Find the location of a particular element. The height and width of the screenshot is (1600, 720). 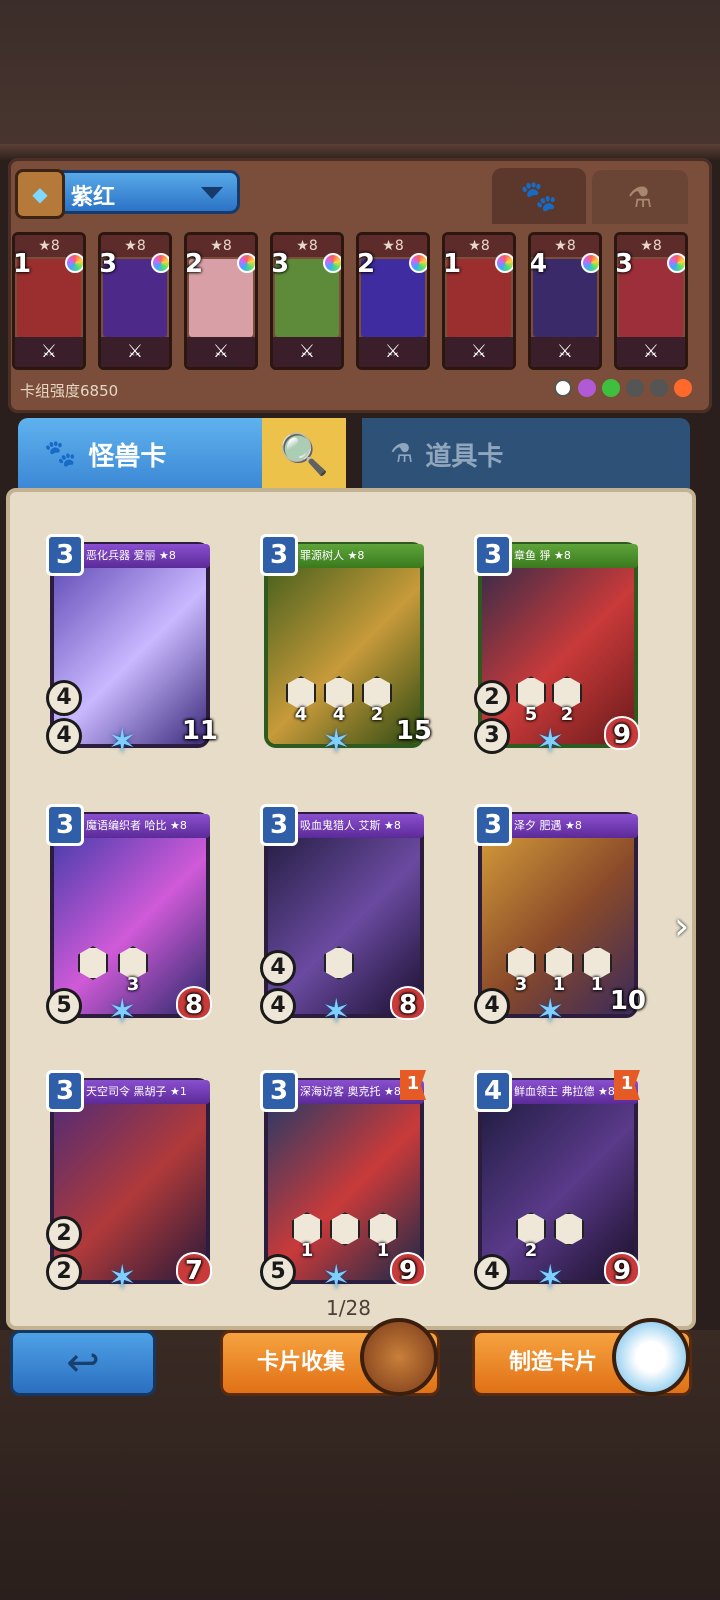

deck-card: ★8 ⚔ 4 is located at coordinates (565, 301).